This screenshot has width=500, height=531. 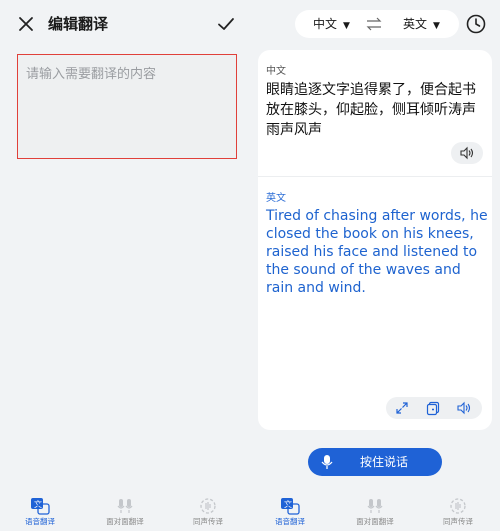 I want to click on confirm-check-icon, so click(x=226, y=24).